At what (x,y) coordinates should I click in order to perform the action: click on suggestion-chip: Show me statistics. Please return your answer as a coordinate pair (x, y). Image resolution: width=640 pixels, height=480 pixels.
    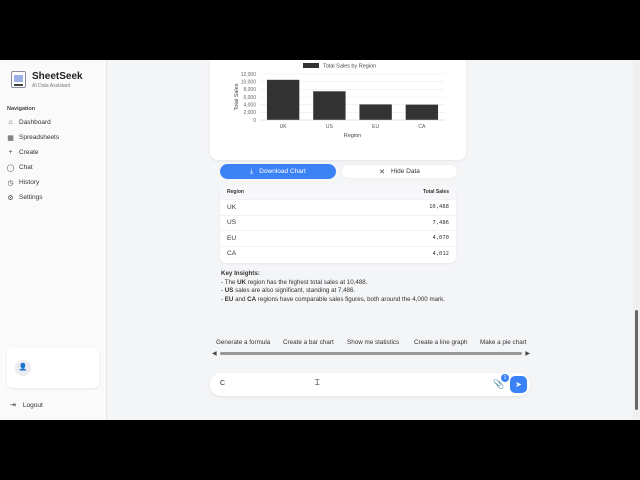
    Looking at the image, I should click on (373, 342).